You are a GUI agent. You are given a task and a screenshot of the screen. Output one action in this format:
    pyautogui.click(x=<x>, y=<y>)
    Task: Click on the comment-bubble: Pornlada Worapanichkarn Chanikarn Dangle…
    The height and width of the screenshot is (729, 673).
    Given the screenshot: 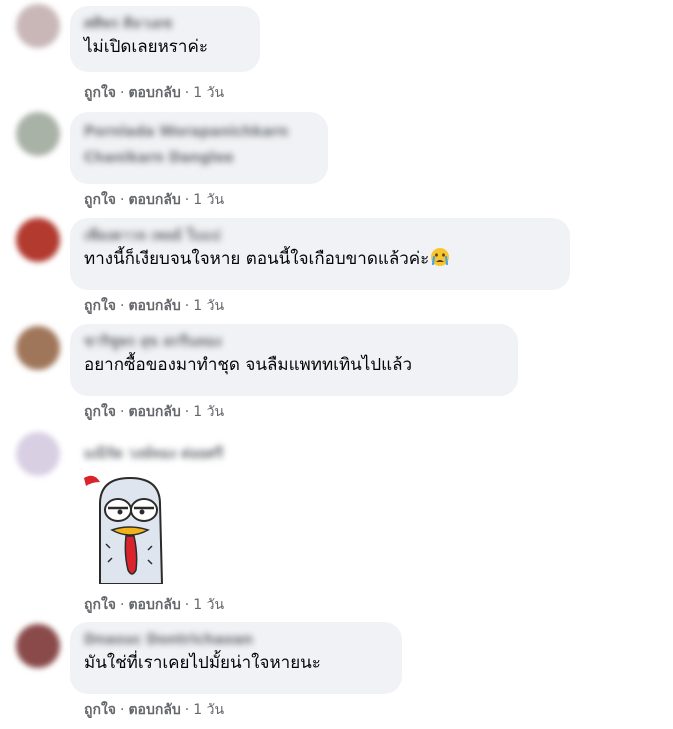 What is the action you would take?
    pyautogui.click(x=199, y=148)
    